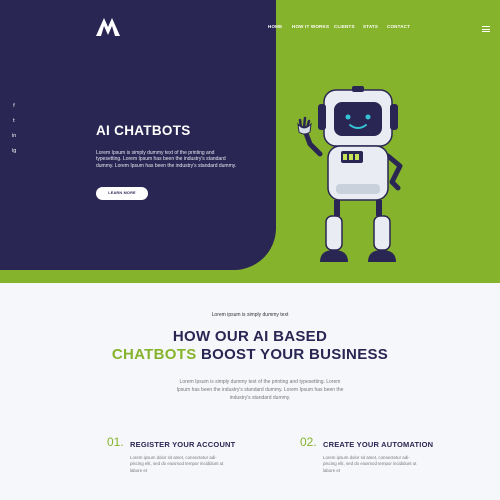  Describe the element at coordinates (275, 26) in the screenshot. I see `nav-item-home: HOME` at that location.